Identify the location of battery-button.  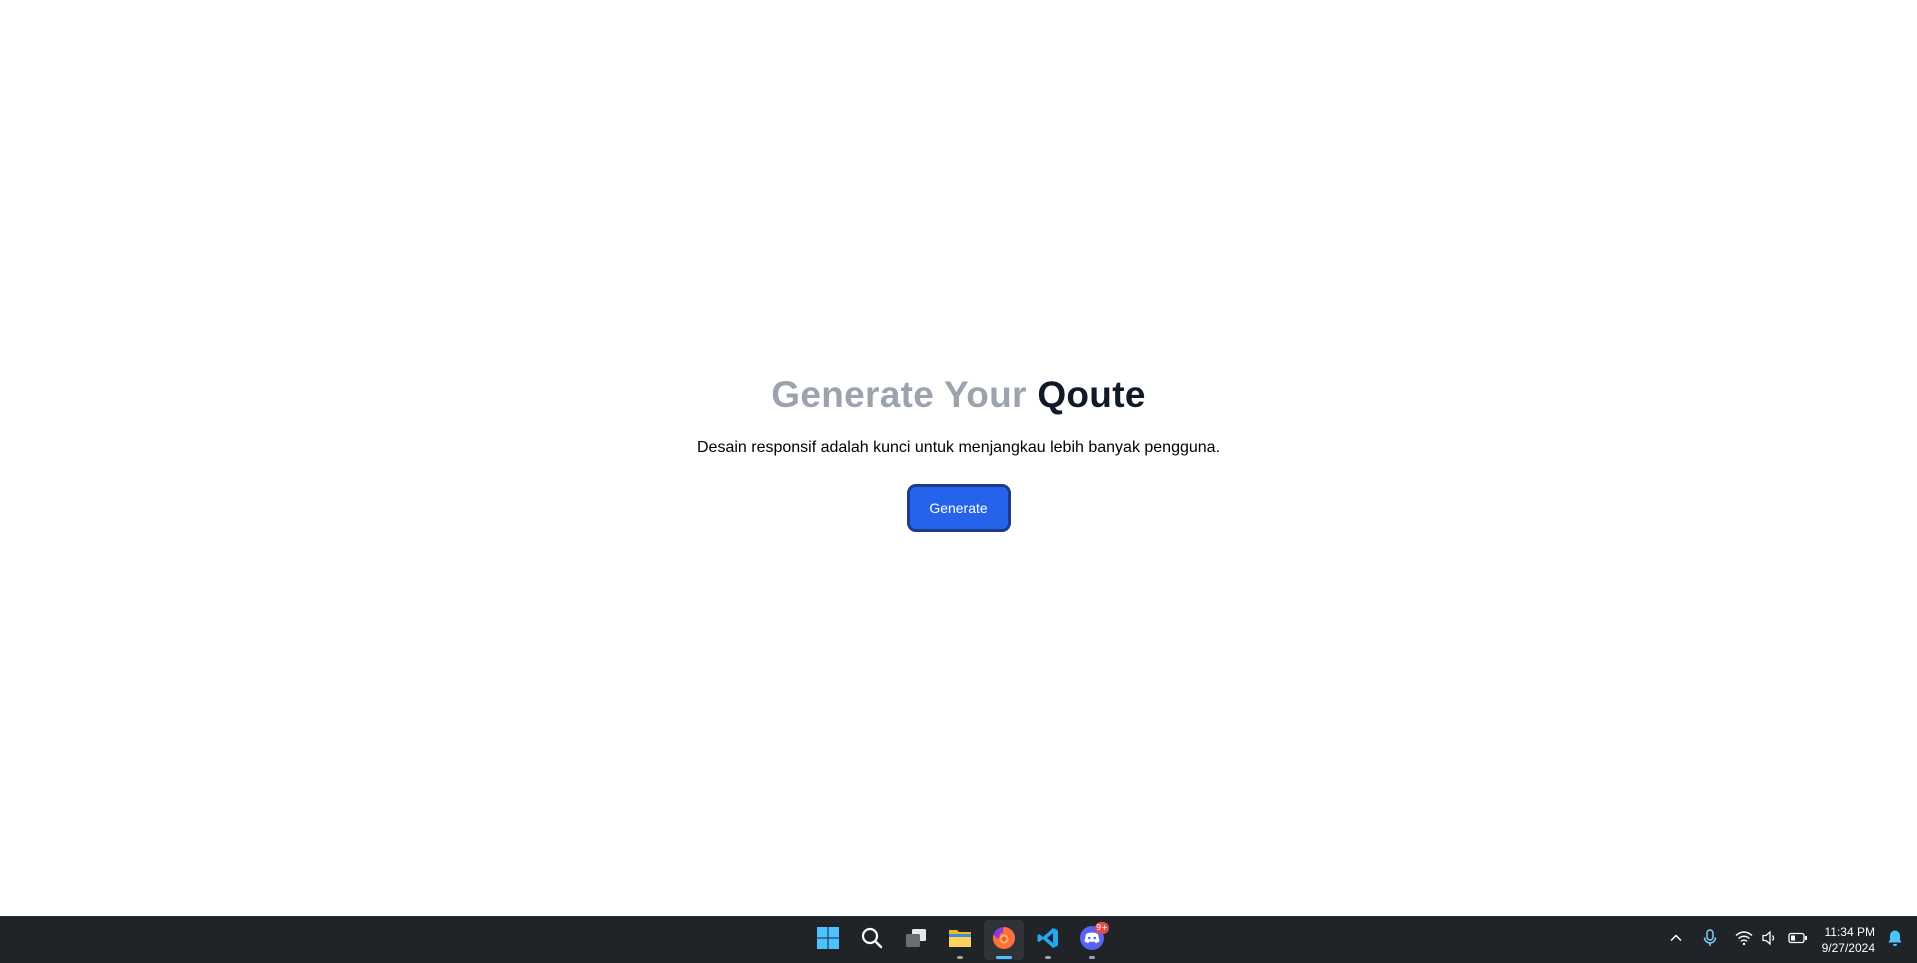
(1798, 940).